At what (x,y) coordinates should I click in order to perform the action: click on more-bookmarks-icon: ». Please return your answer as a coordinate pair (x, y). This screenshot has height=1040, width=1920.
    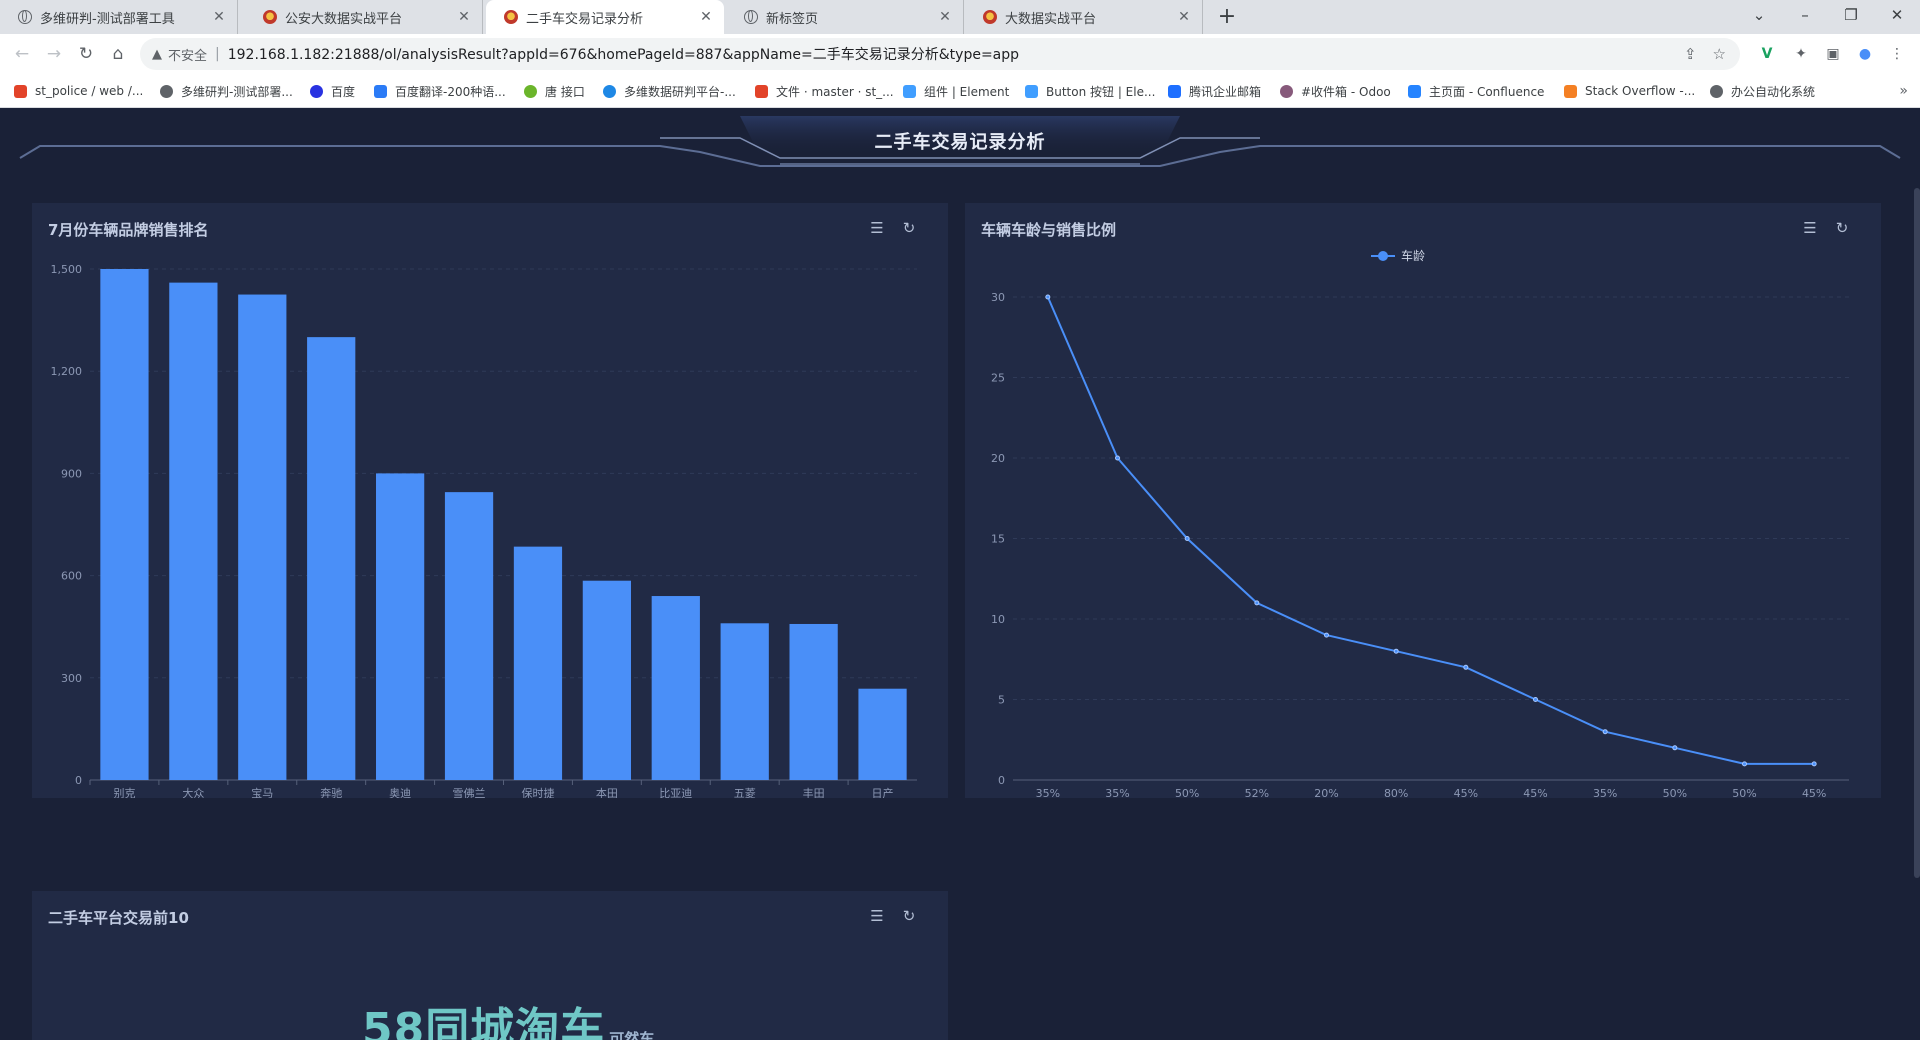
    Looking at the image, I should click on (1903, 91).